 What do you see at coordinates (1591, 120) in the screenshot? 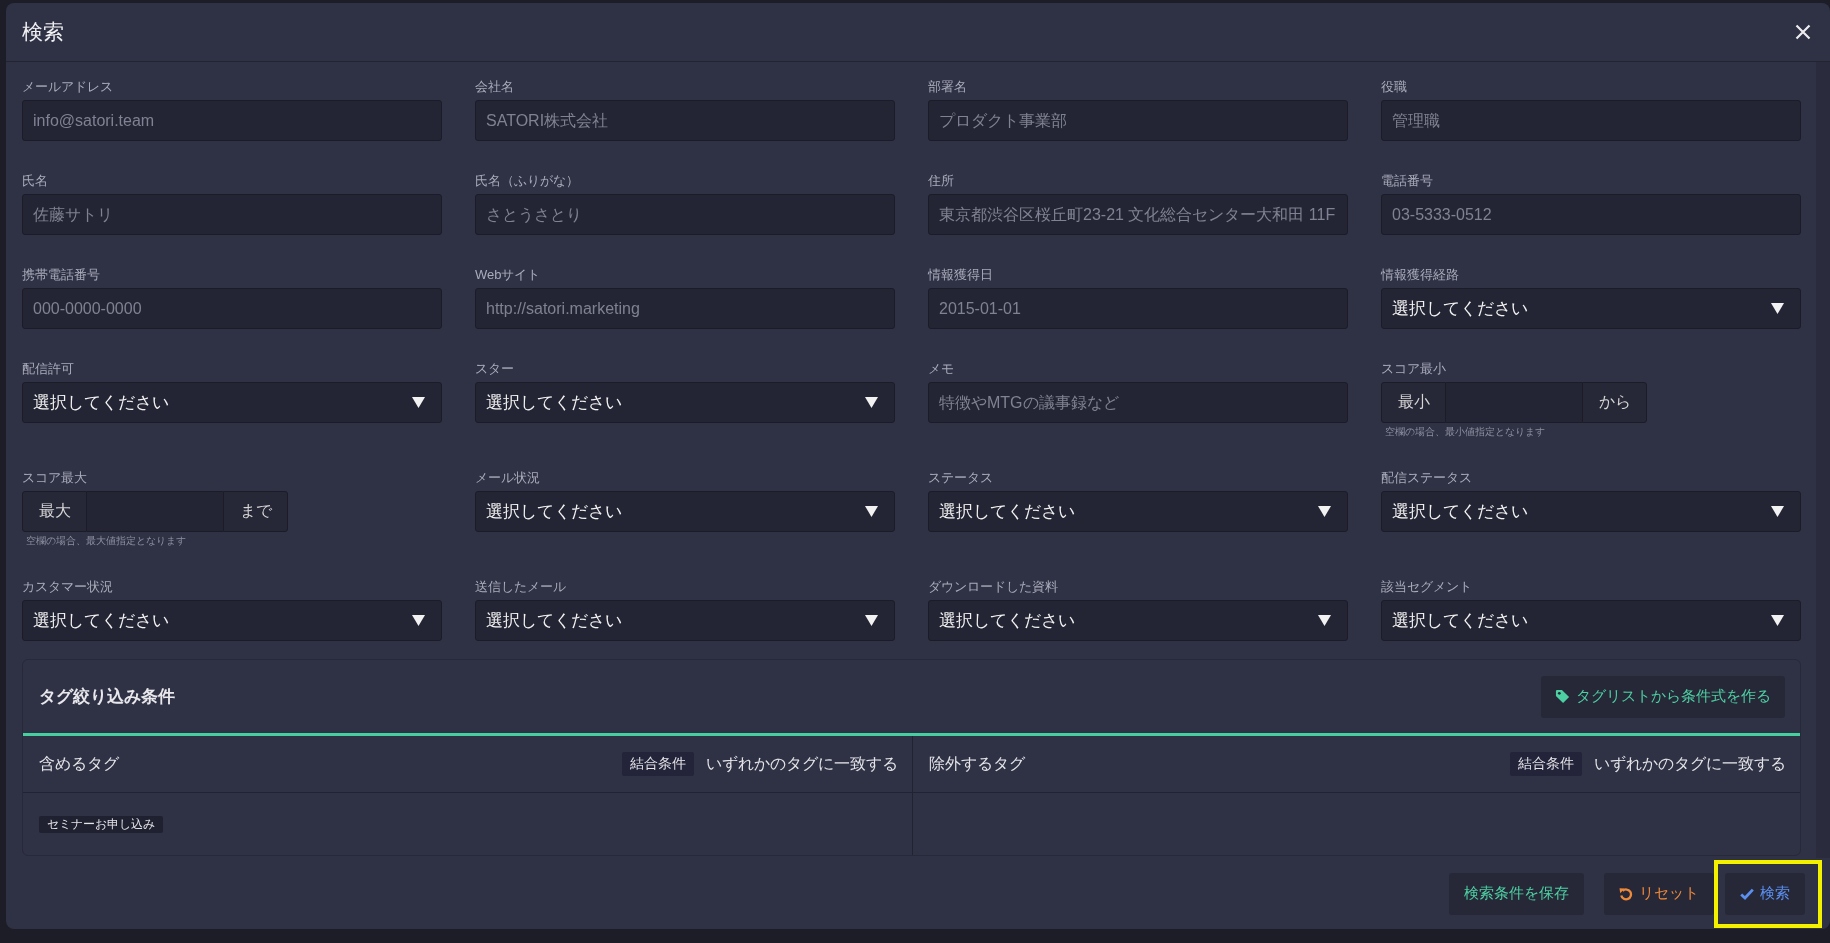
I see `text-field: 管理職` at bounding box center [1591, 120].